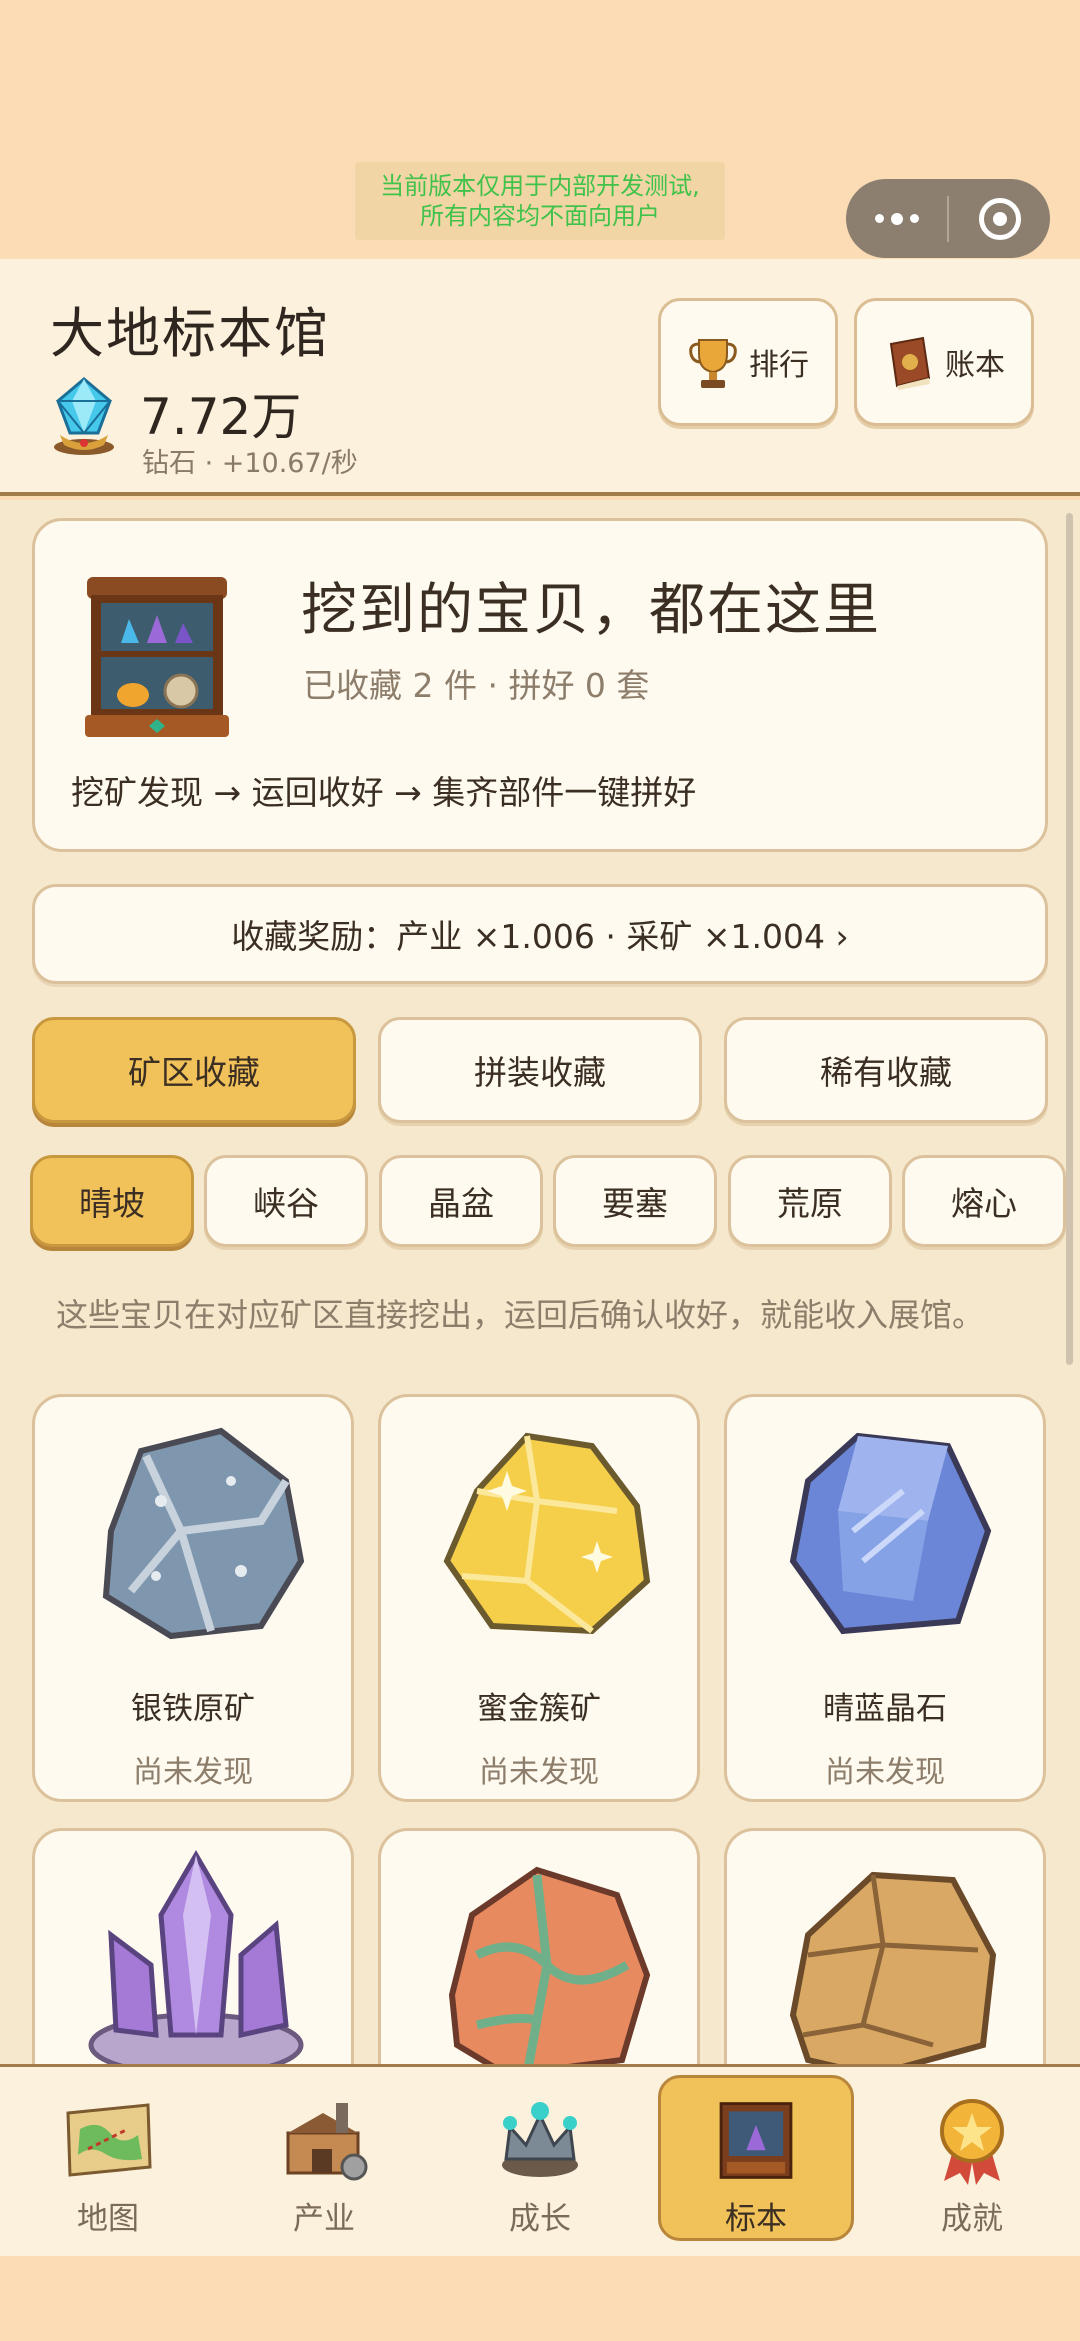 This screenshot has height=2341, width=1080. What do you see at coordinates (540, 2298) in the screenshot?
I see `bottom-safe-area` at bounding box center [540, 2298].